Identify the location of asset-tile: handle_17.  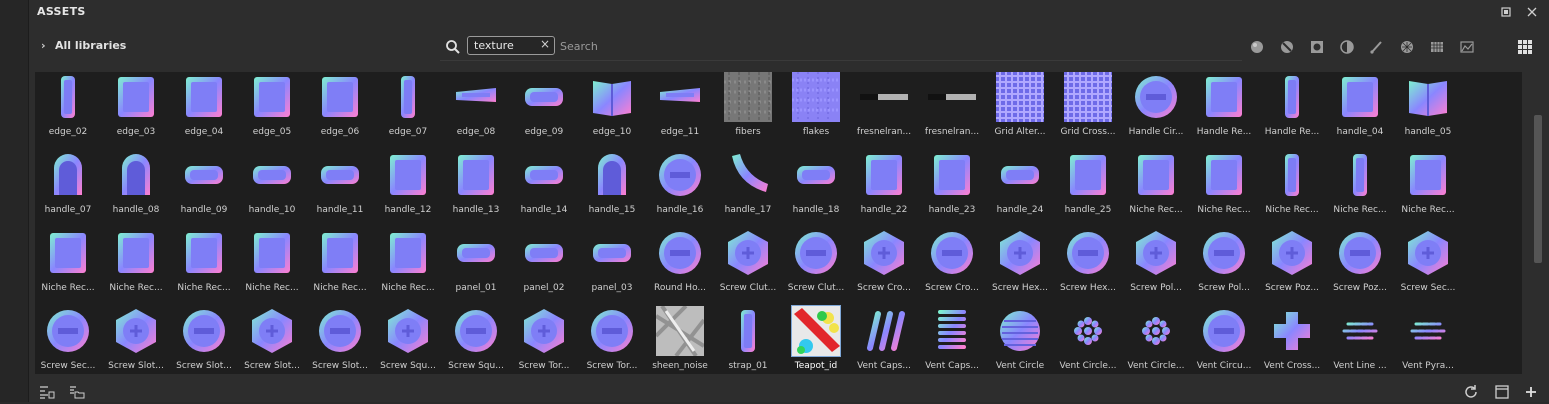
(748, 188).